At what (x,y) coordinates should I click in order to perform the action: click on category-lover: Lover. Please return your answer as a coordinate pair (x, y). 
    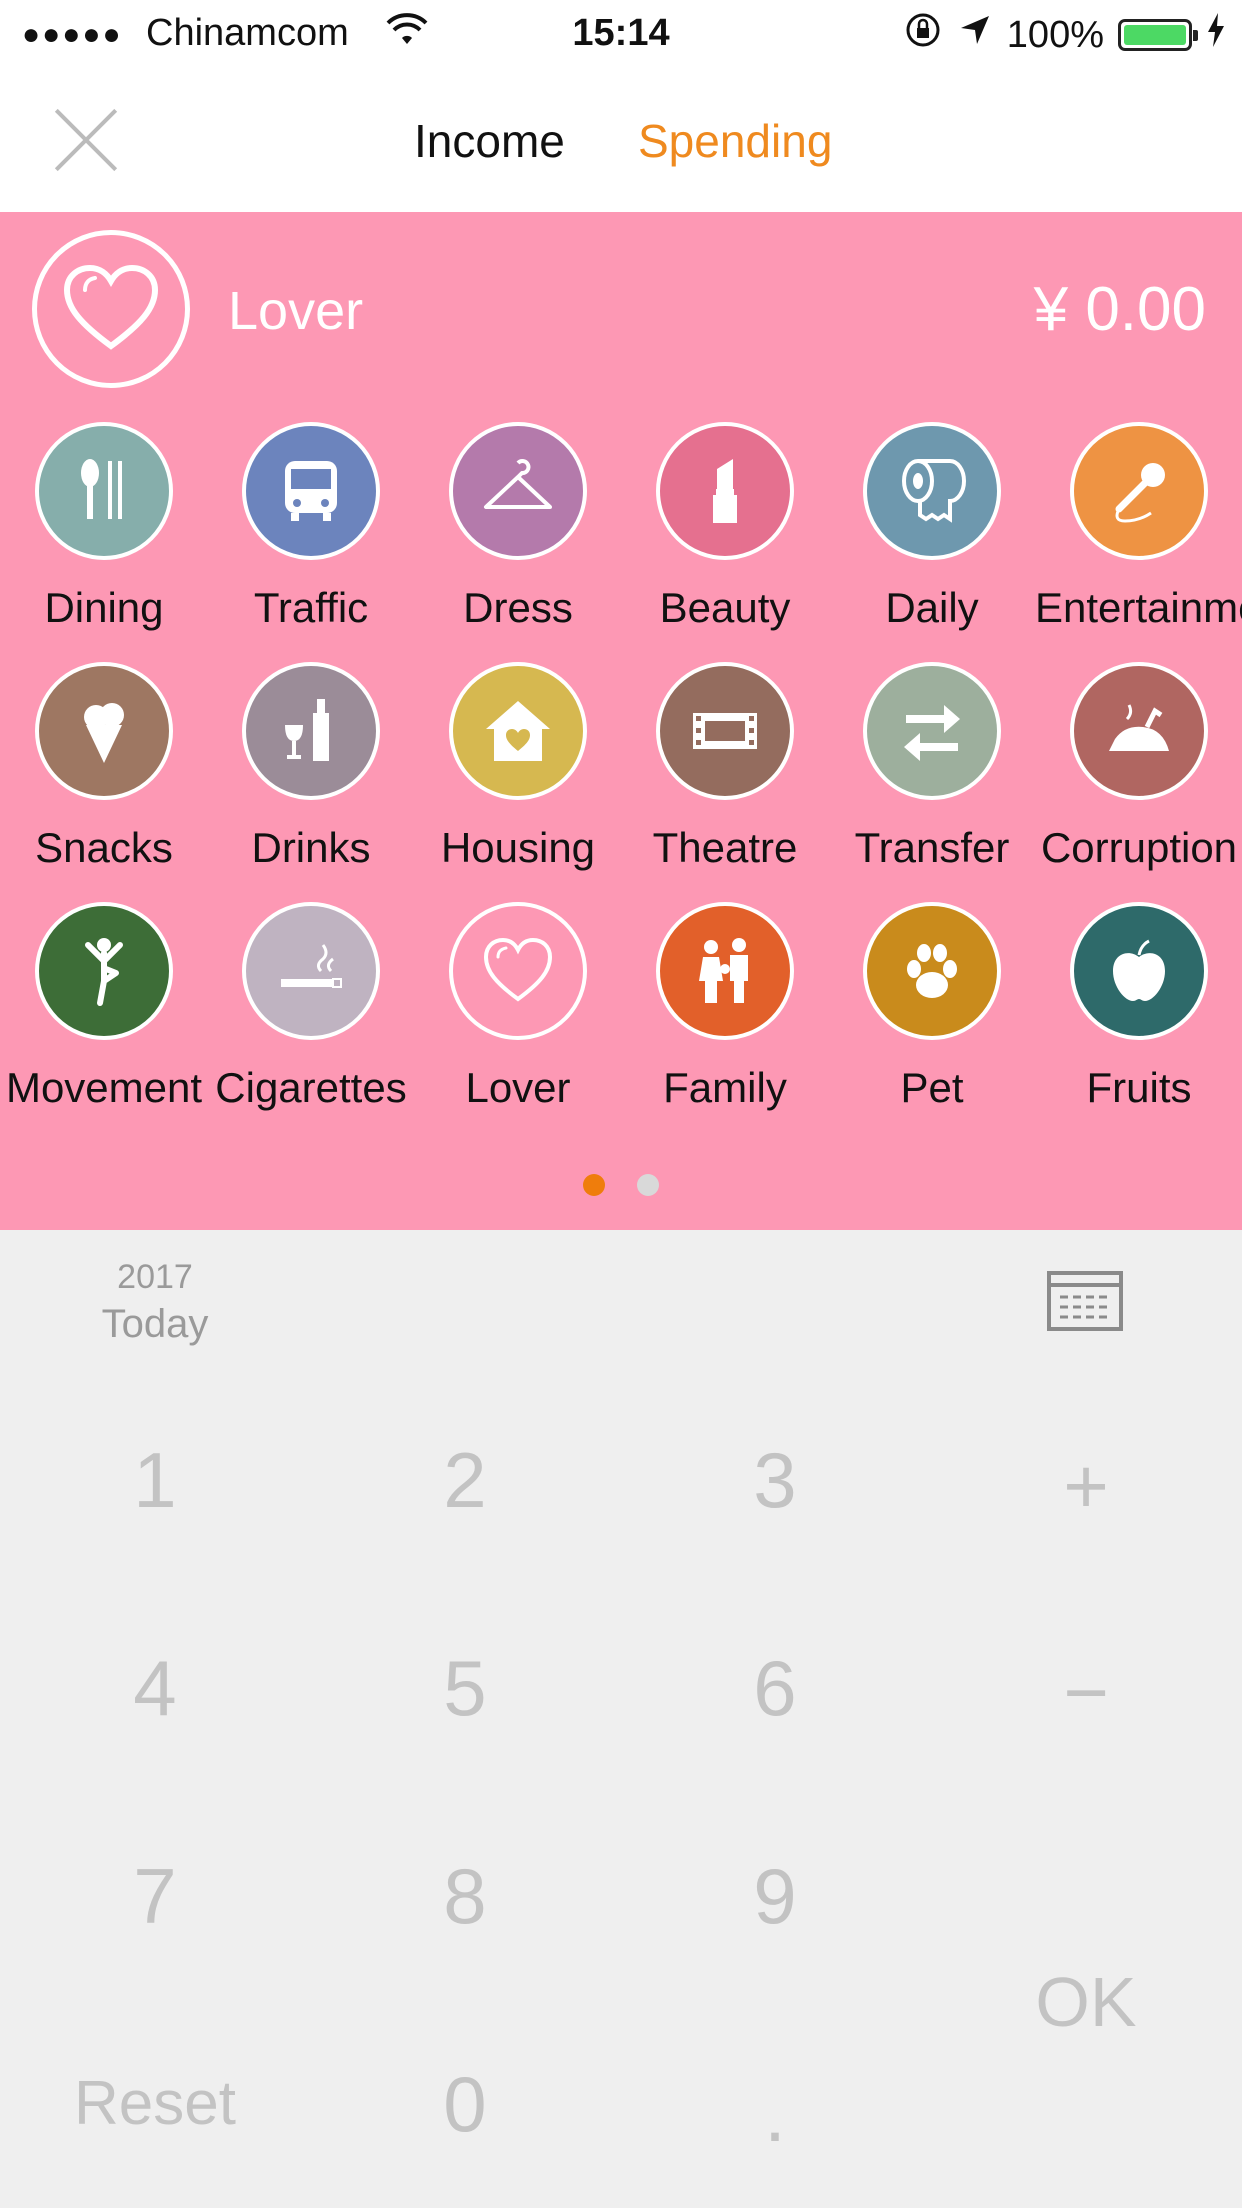
    Looking at the image, I should click on (518, 1022).